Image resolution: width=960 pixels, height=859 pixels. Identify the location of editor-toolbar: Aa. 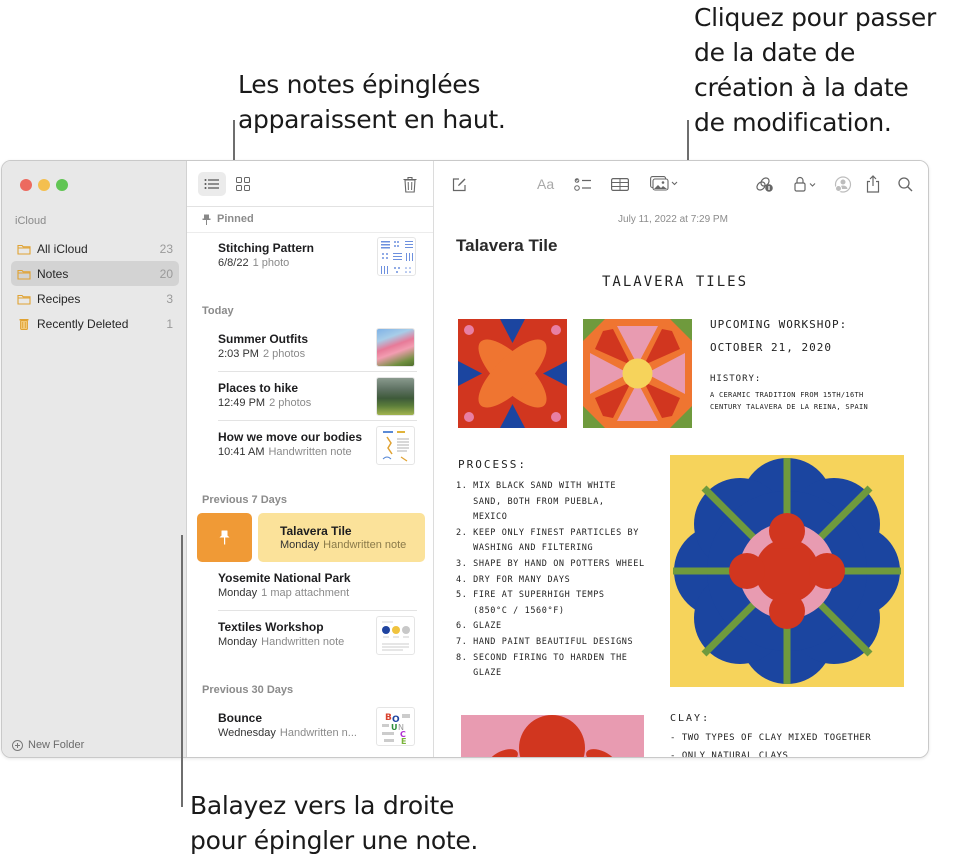
(681, 184).